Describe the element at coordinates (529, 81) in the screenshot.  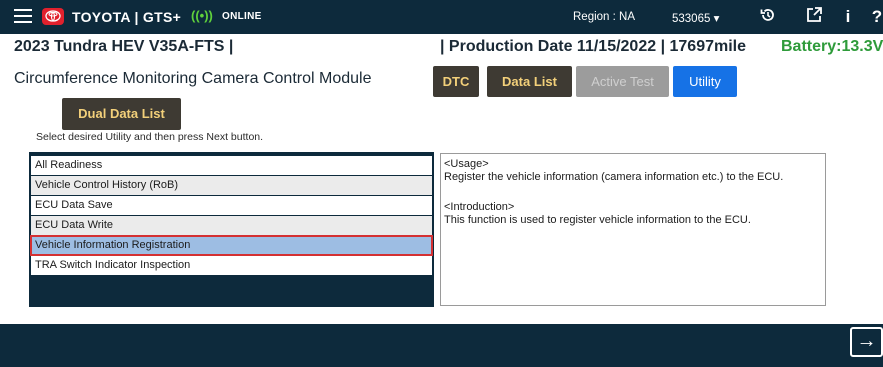
I see `tab-data-list: Data List` at that location.